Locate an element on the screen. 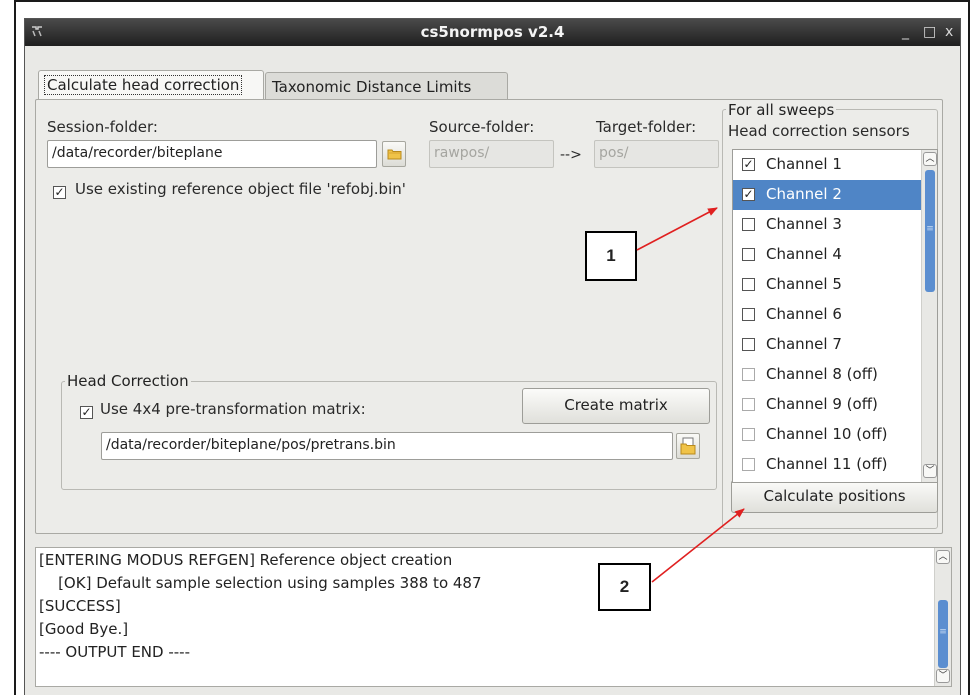 This screenshot has height=695, width=971. output-scrollbar: ︿ ≡ ﹀ is located at coordinates (942, 617).